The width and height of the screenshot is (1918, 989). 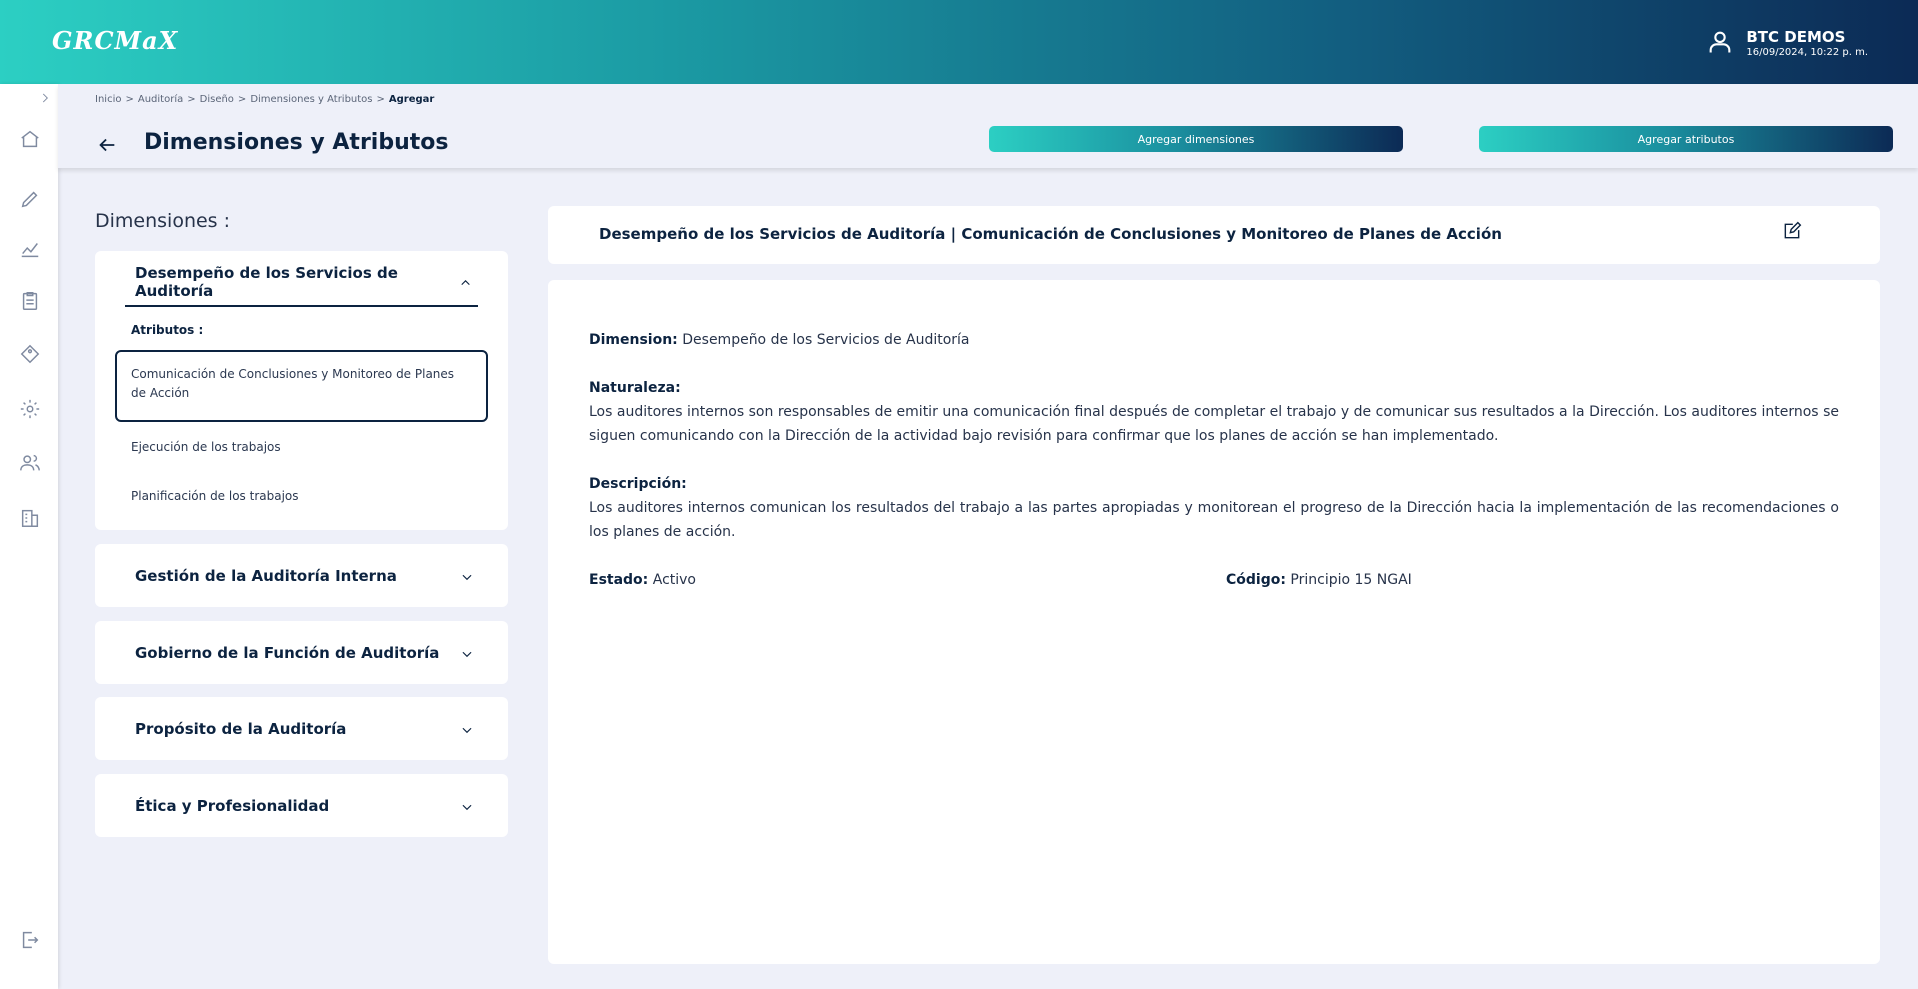 What do you see at coordinates (30, 463) in the screenshot?
I see `users-icon` at bounding box center [30, 463].